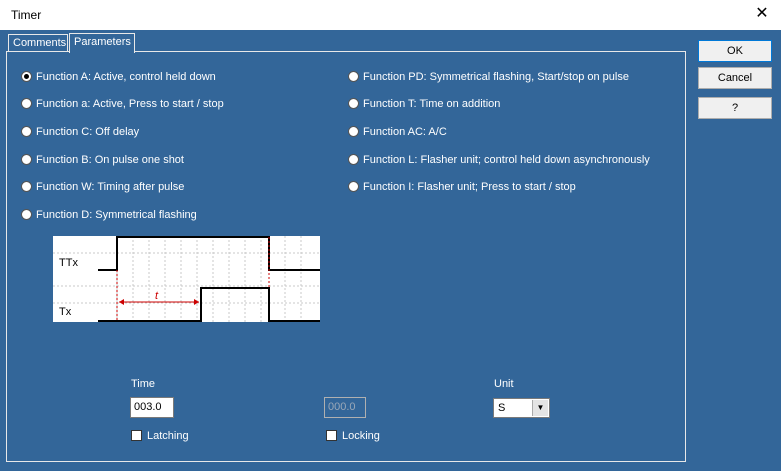  What do you see at coordinates (521, 408) in the screenshot?
I see `unit-select: S ▼` at bounding box center [521, 408].